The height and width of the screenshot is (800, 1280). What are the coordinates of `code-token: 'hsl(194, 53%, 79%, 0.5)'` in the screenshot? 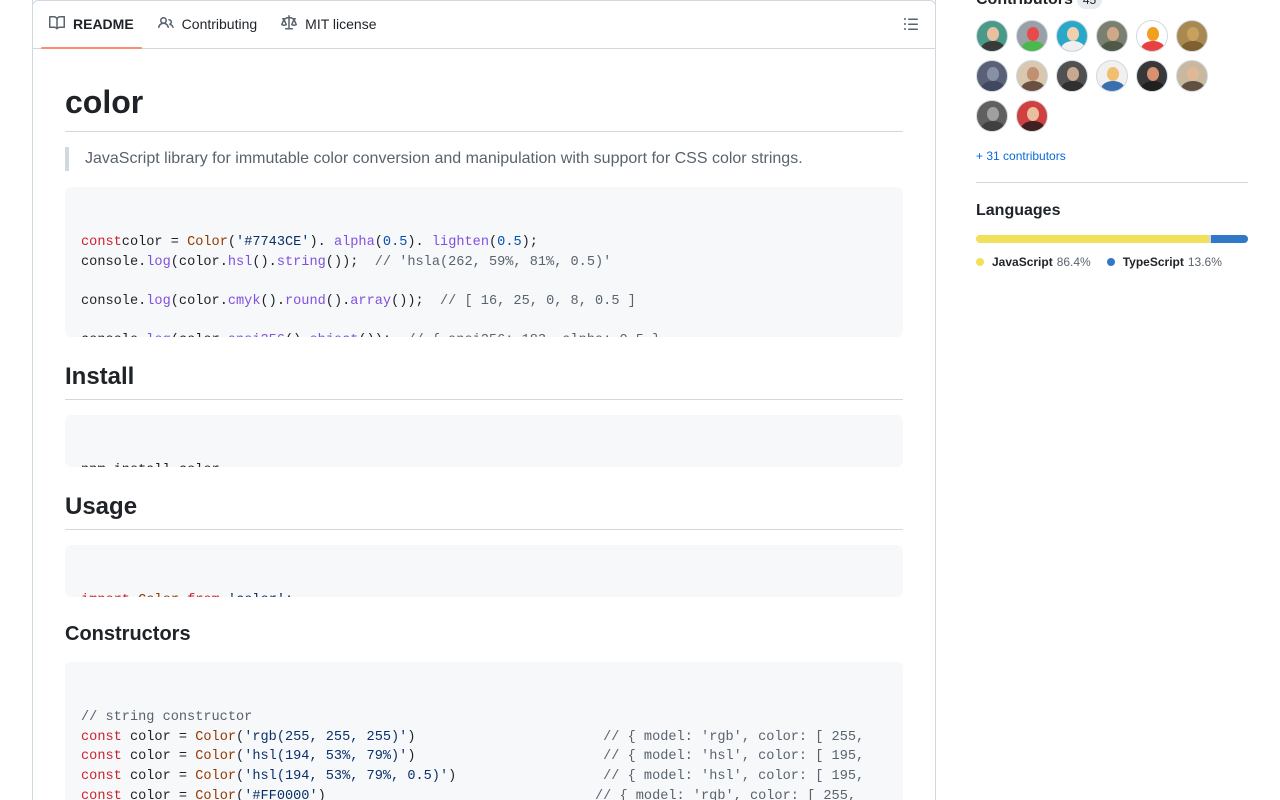 It's located at (346, 777).